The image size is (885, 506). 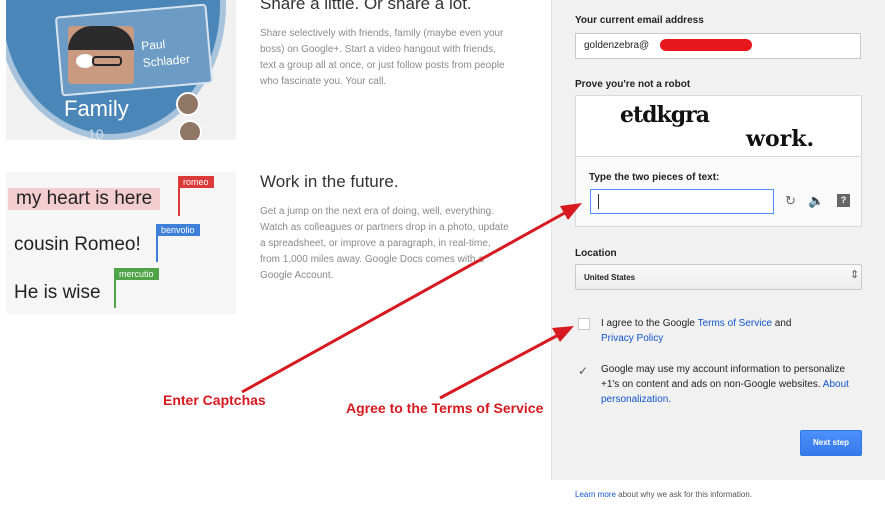 What do you see at coordinates (214, 400) in the screenshot?
I see `annotation-captcha: Enter Captchas` at bounding box center [214, 400].